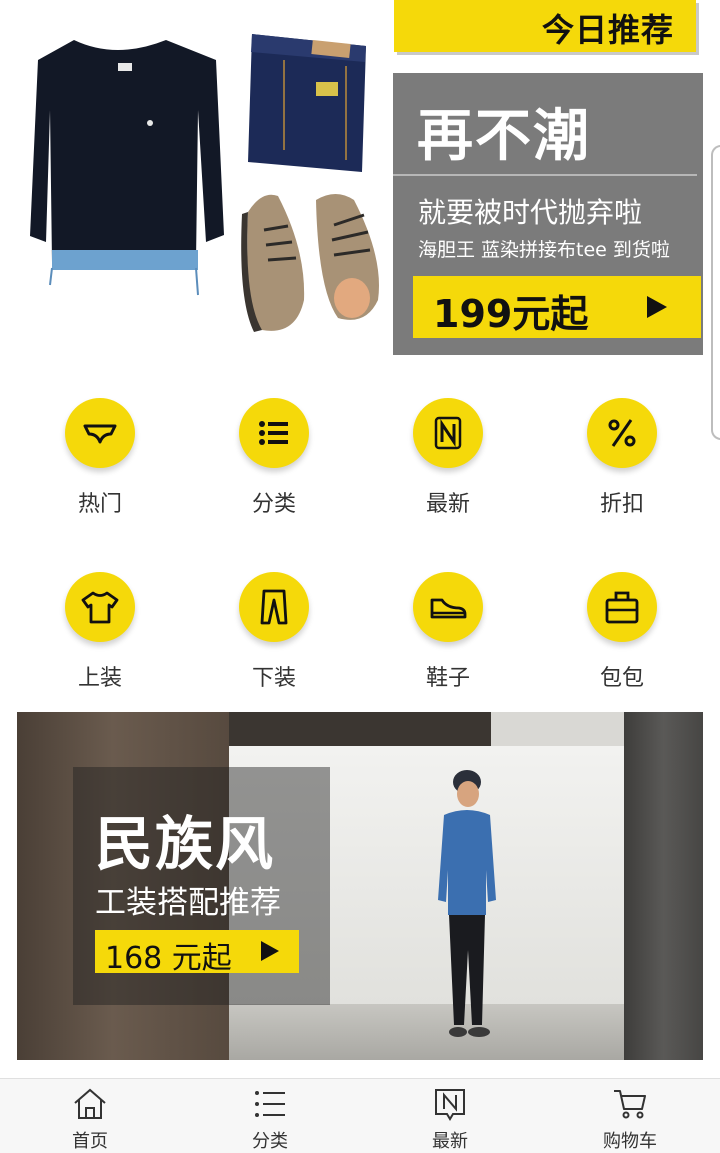  Describe the element at coordinates (467, 903) in the screenshot. I see `model-person-image` at that location.